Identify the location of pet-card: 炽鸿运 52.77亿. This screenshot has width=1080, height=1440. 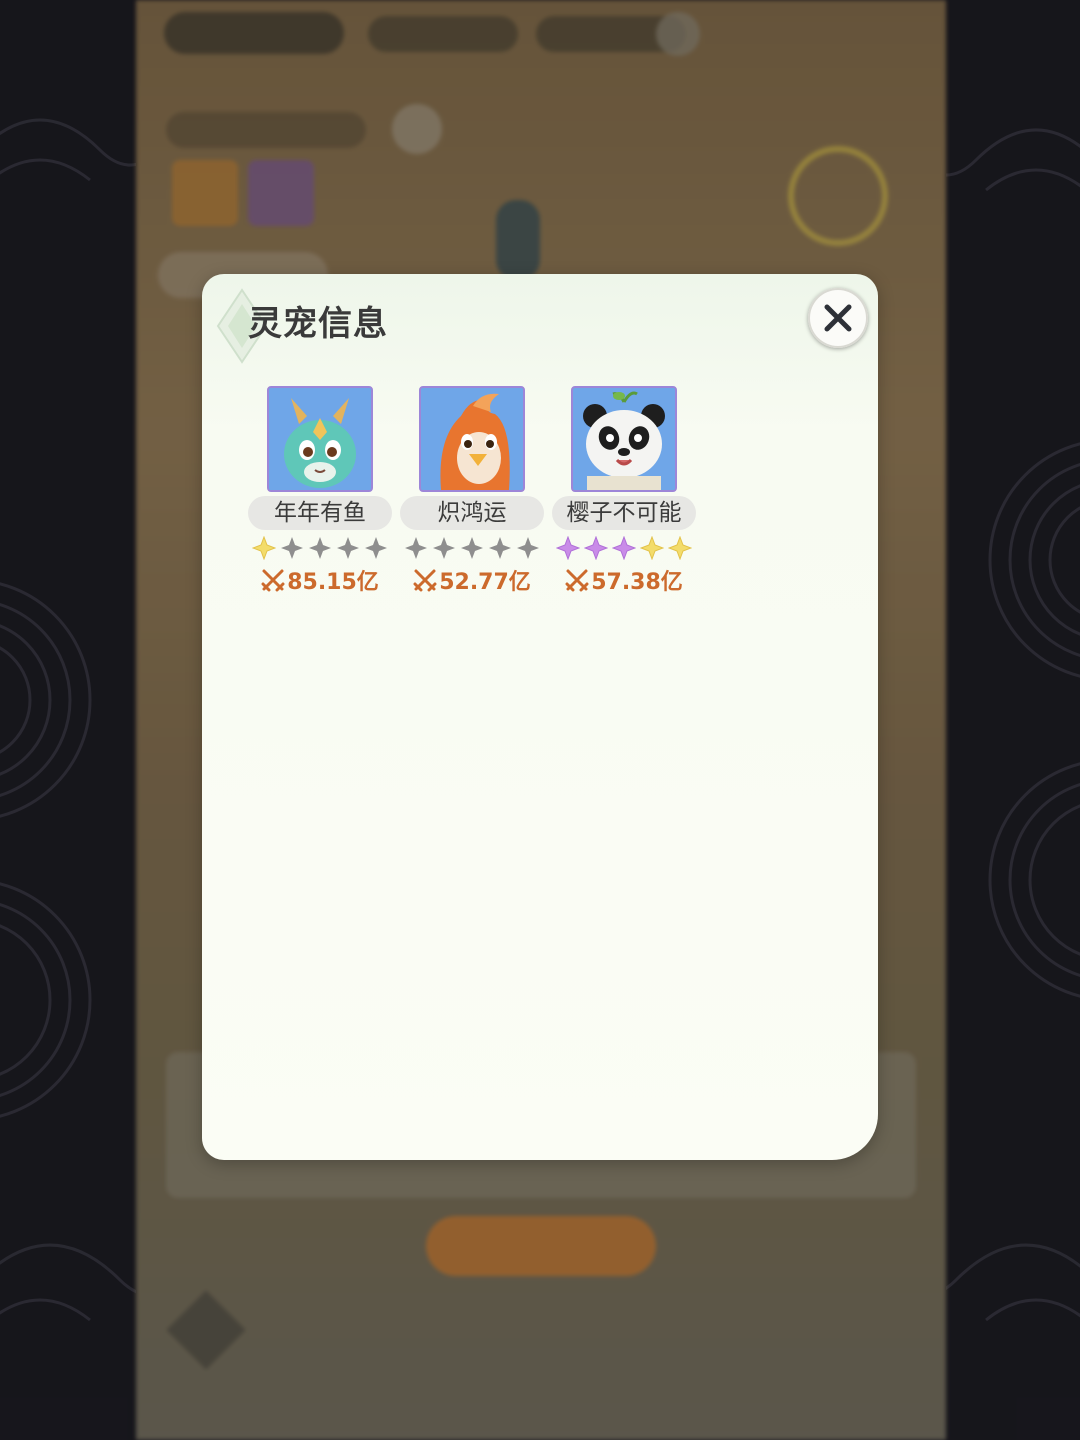
(472, 491).